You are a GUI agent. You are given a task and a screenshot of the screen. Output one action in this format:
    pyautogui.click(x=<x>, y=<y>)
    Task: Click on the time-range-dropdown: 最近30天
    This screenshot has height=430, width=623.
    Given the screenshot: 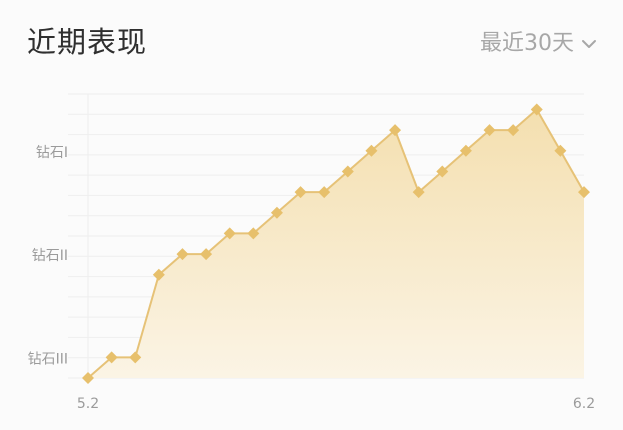 What is the action you would take?
    pyautogui.click(x=538, y=41)
    